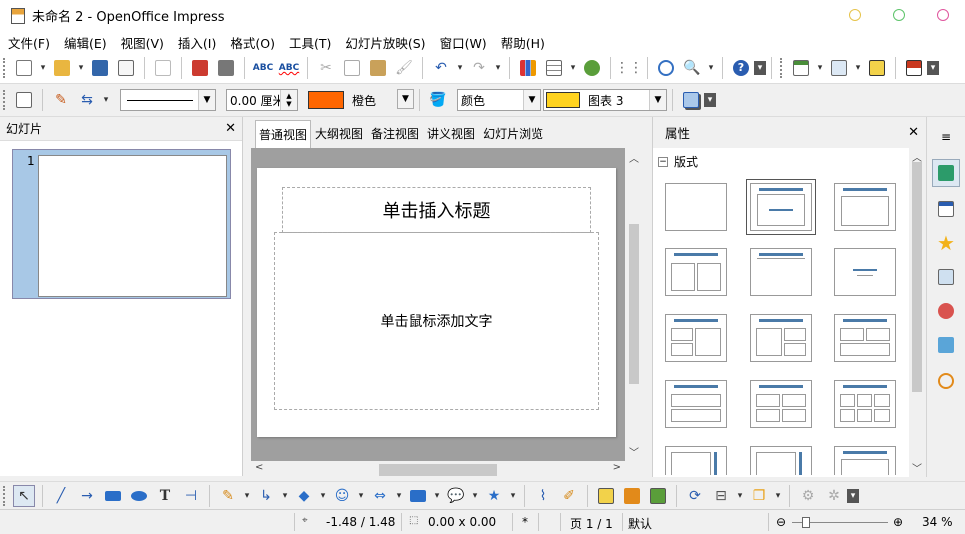 This screenshot has height=534, width=965. Describe the element at coordinates (696, 404) in the screenshot. I see `layout-title-content-over-content` at that location.